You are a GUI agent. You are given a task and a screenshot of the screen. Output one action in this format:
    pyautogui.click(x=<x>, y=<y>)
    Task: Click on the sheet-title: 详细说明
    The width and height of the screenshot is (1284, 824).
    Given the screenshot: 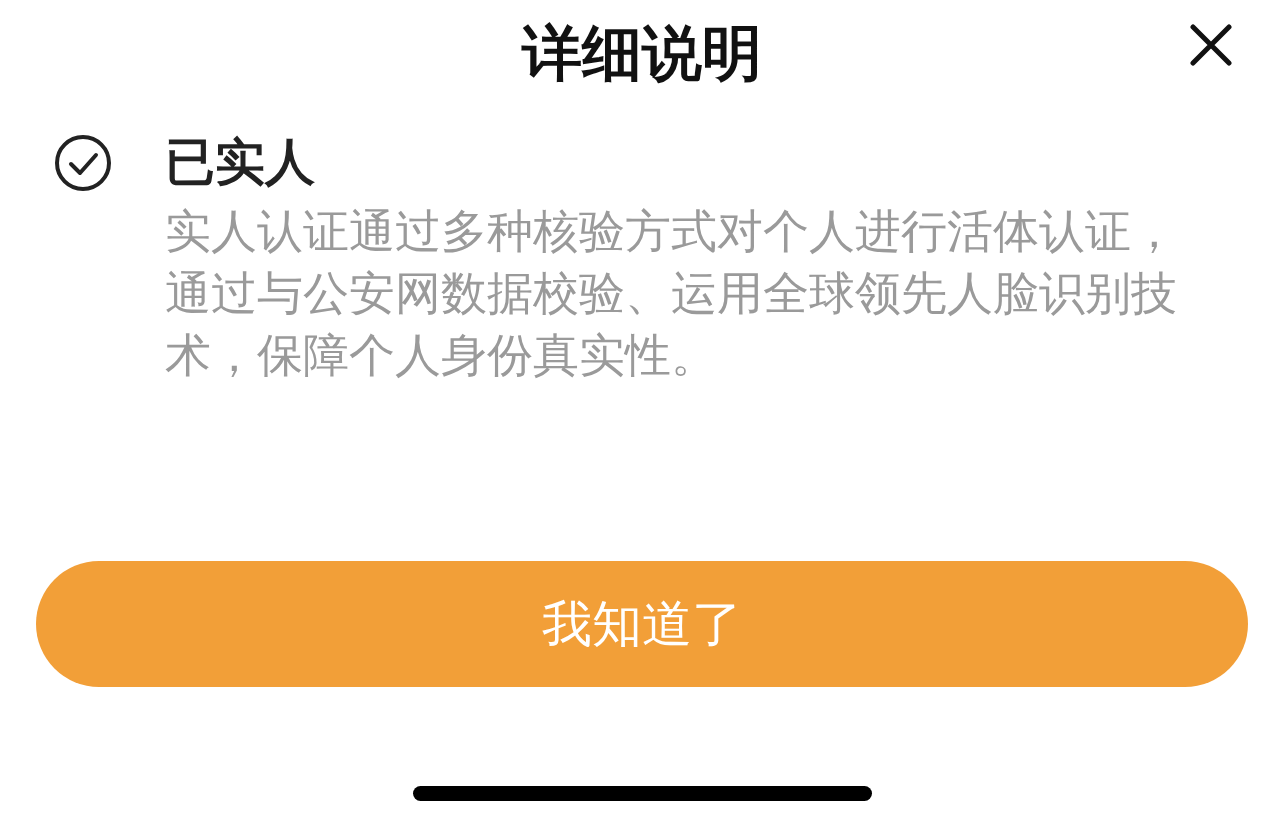 What is the action you would take?
    pyautogui.click(x=642, y=53)
    